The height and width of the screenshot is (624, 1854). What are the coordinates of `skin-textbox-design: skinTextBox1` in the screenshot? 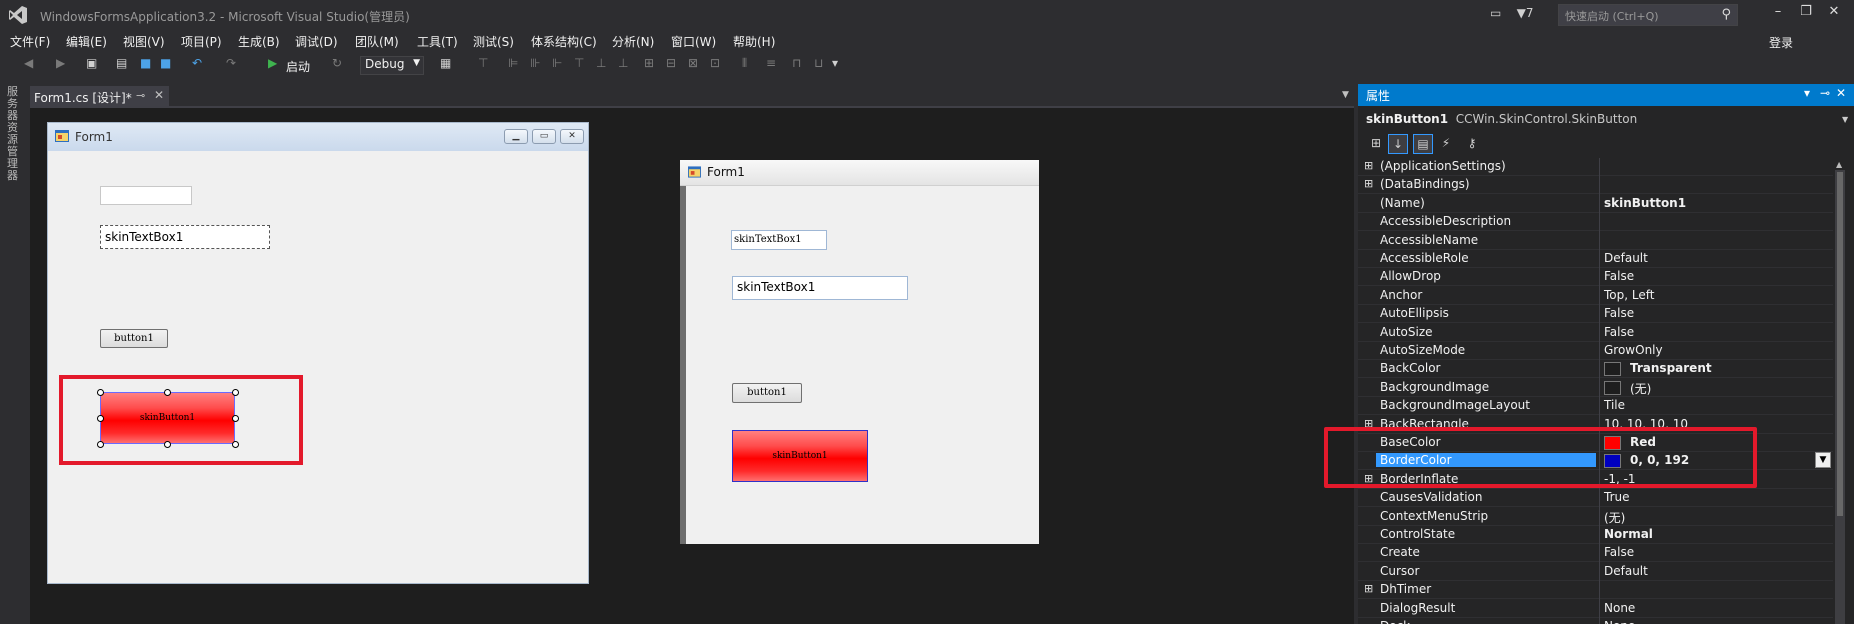 It's located at (185, 237).